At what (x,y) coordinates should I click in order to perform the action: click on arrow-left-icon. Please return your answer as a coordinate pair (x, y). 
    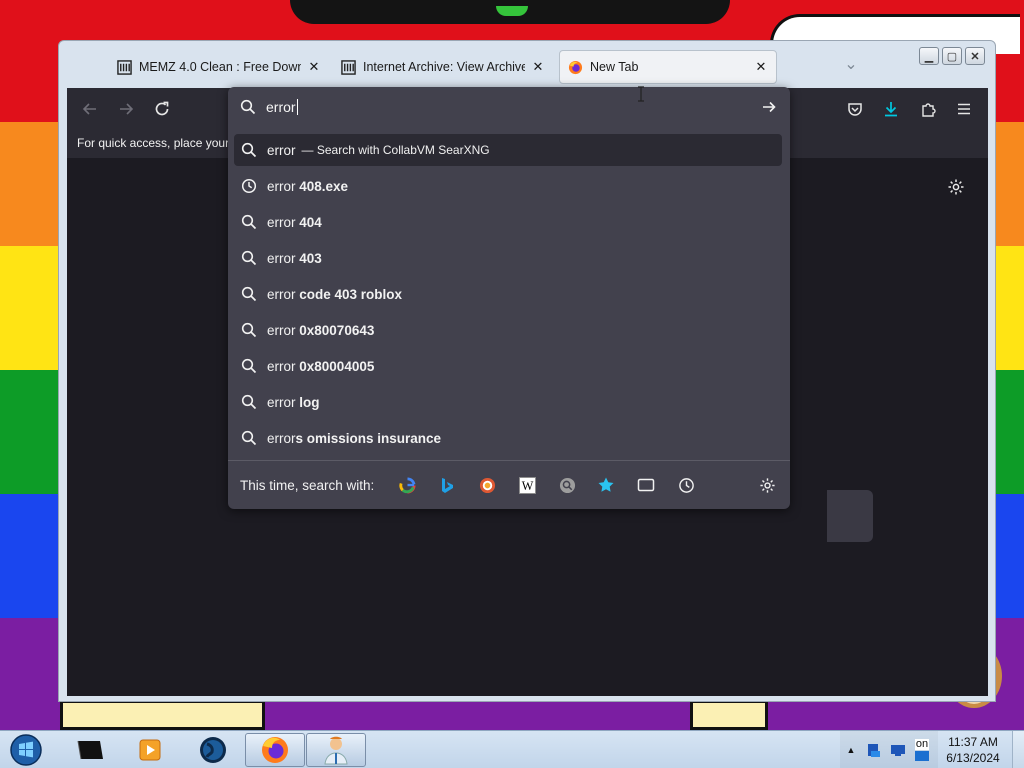
    Looking at the image, I should click on (89, 109).